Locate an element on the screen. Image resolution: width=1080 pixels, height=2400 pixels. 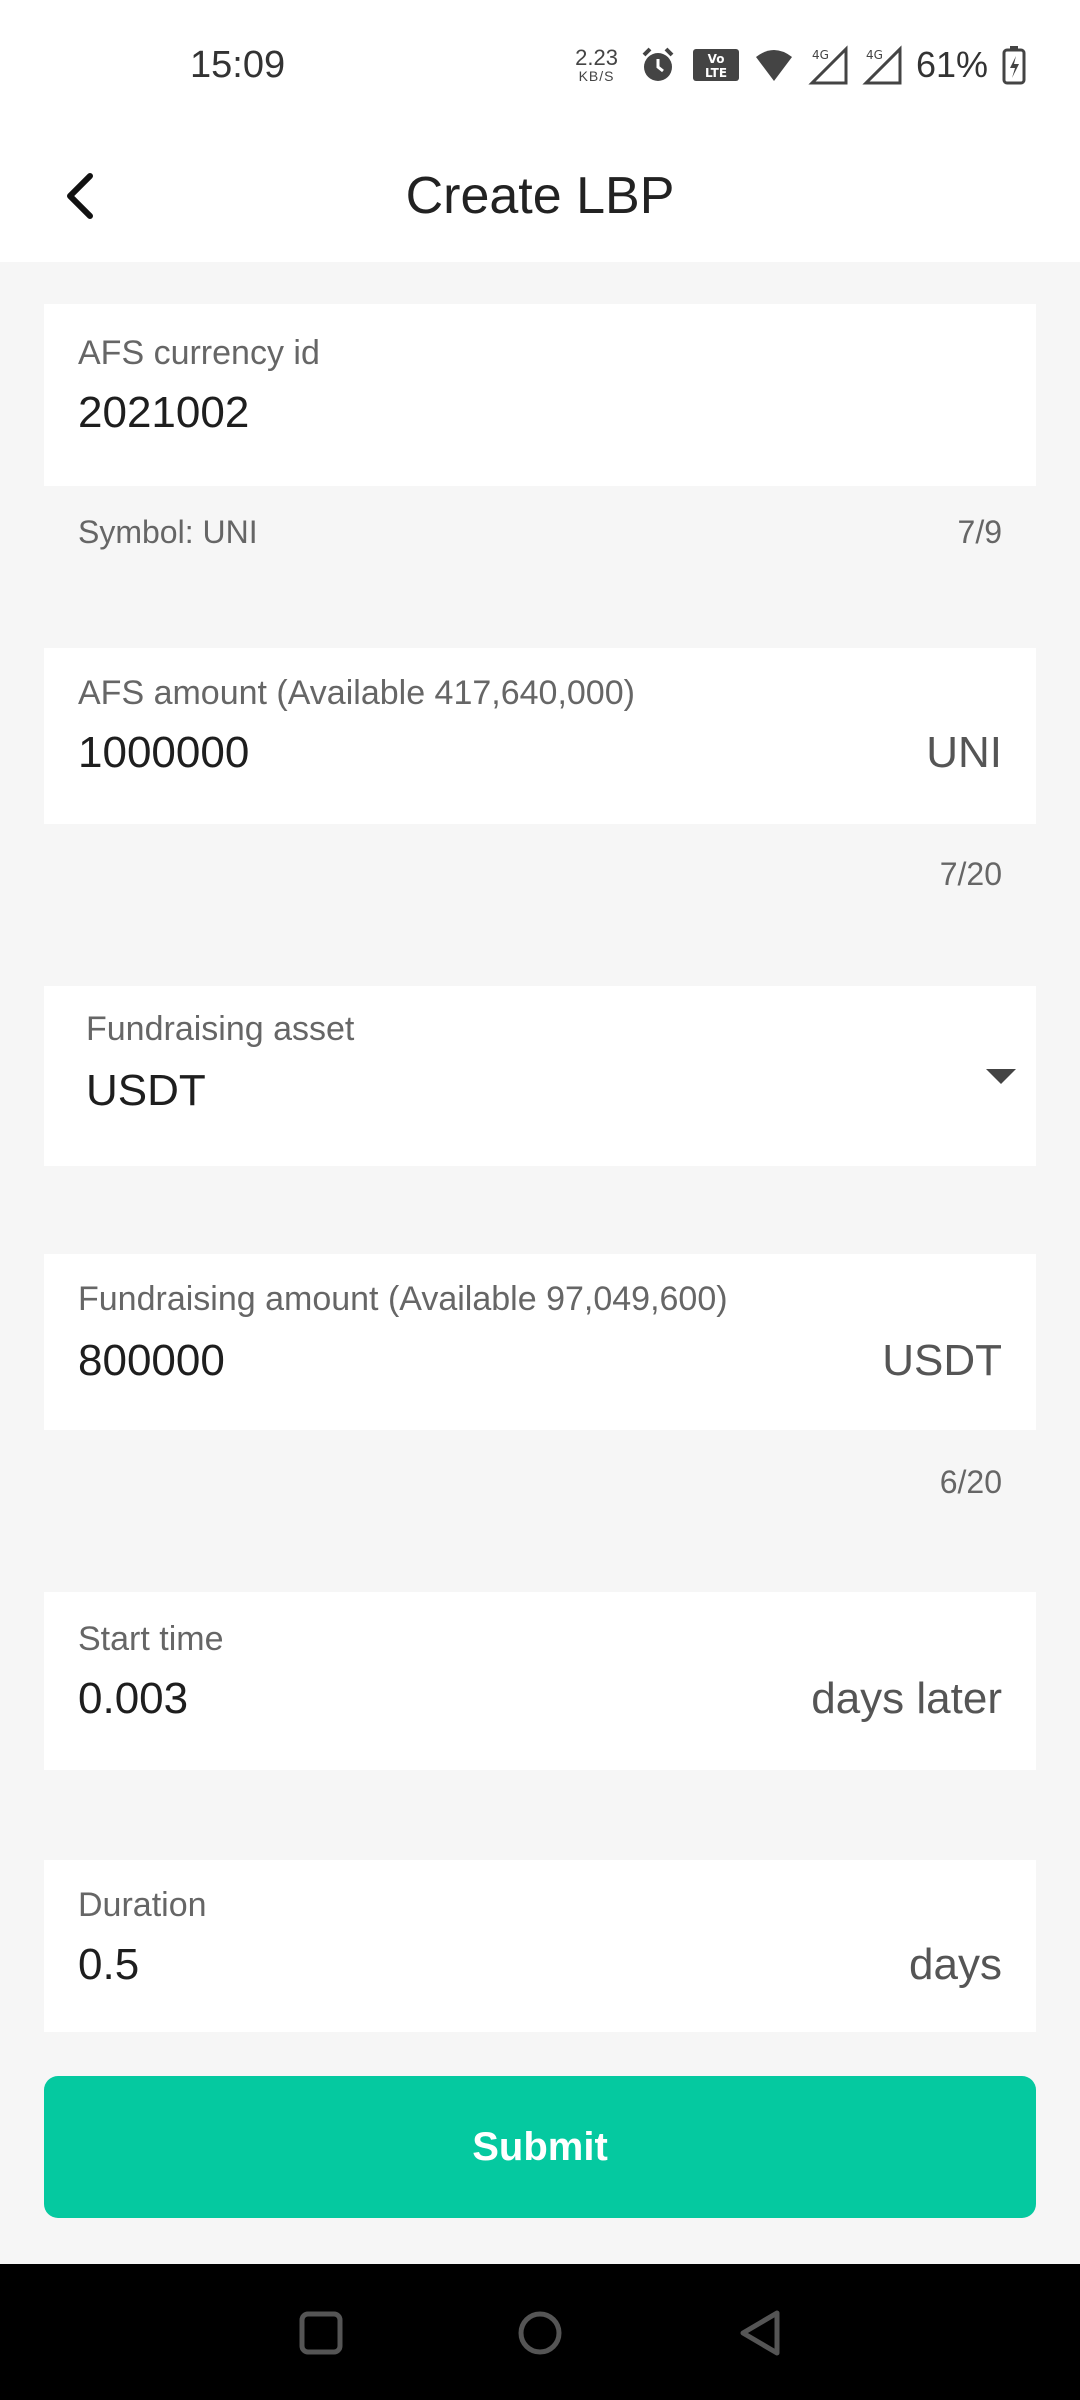
afs-amount-counter: 7/20 is located at coordinates (970, 874).